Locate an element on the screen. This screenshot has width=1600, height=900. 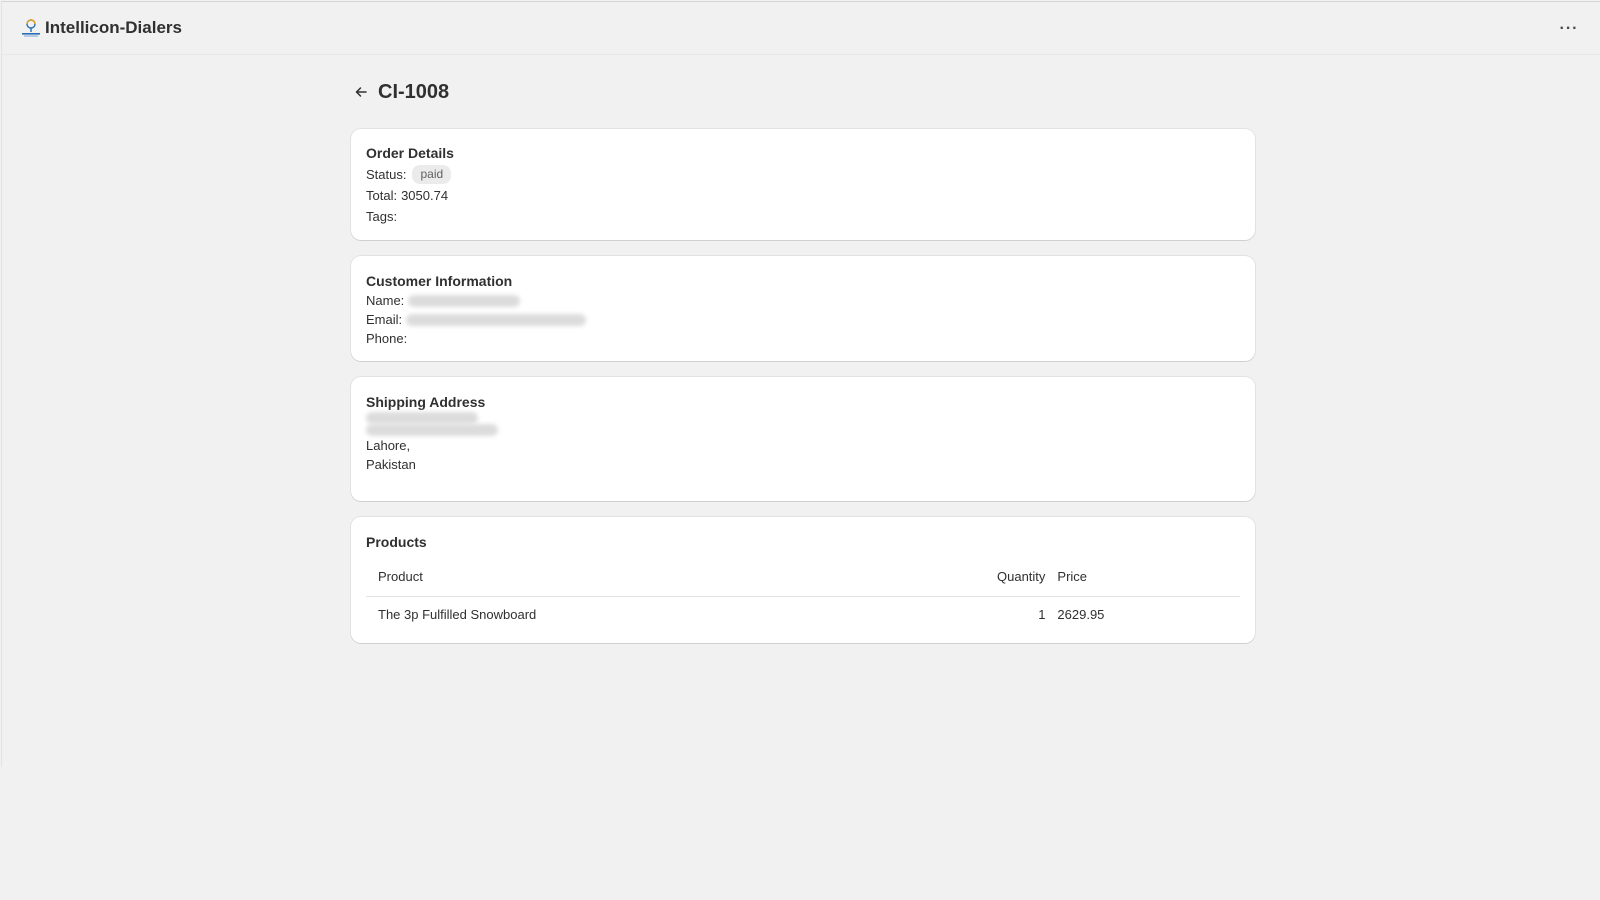
customer-email-row: Email: is located at coordinates (803, 319).